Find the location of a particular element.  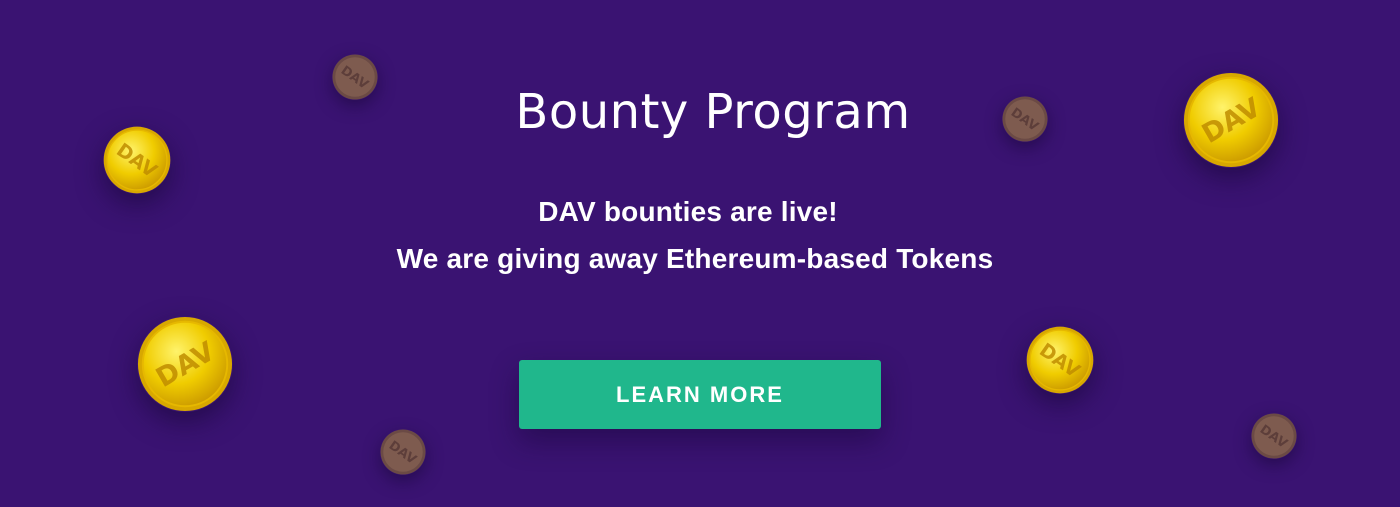

banner-subtitle-line-2: We are giving away Ethereum-based Tokens is located at coordinates (695, 258).